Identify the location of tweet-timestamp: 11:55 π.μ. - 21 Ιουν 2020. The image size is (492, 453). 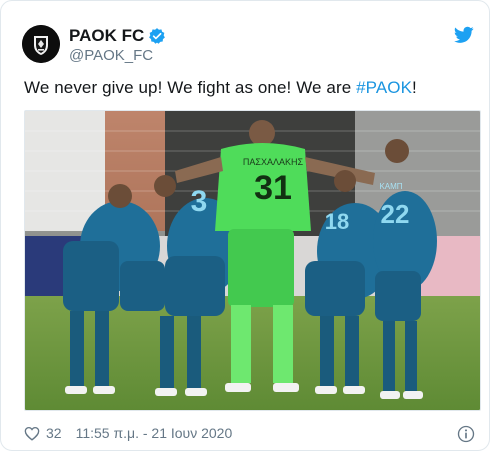
(154, 433).